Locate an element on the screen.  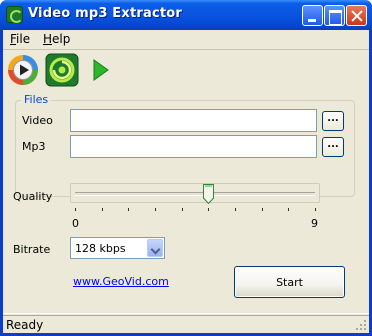
chevron-down-icon is located at coordinates (155, 248).